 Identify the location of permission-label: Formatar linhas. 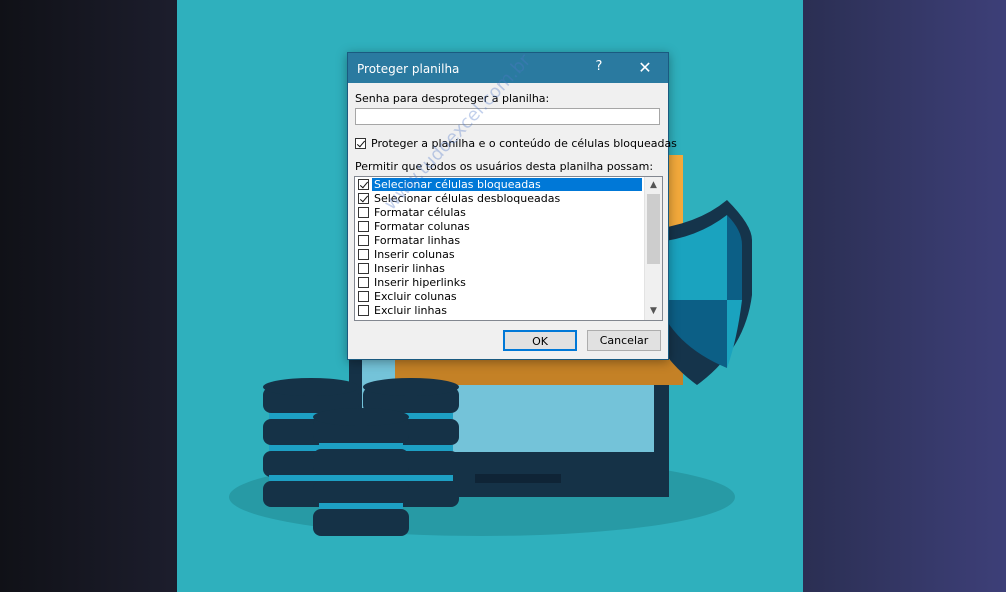
(417, 240).